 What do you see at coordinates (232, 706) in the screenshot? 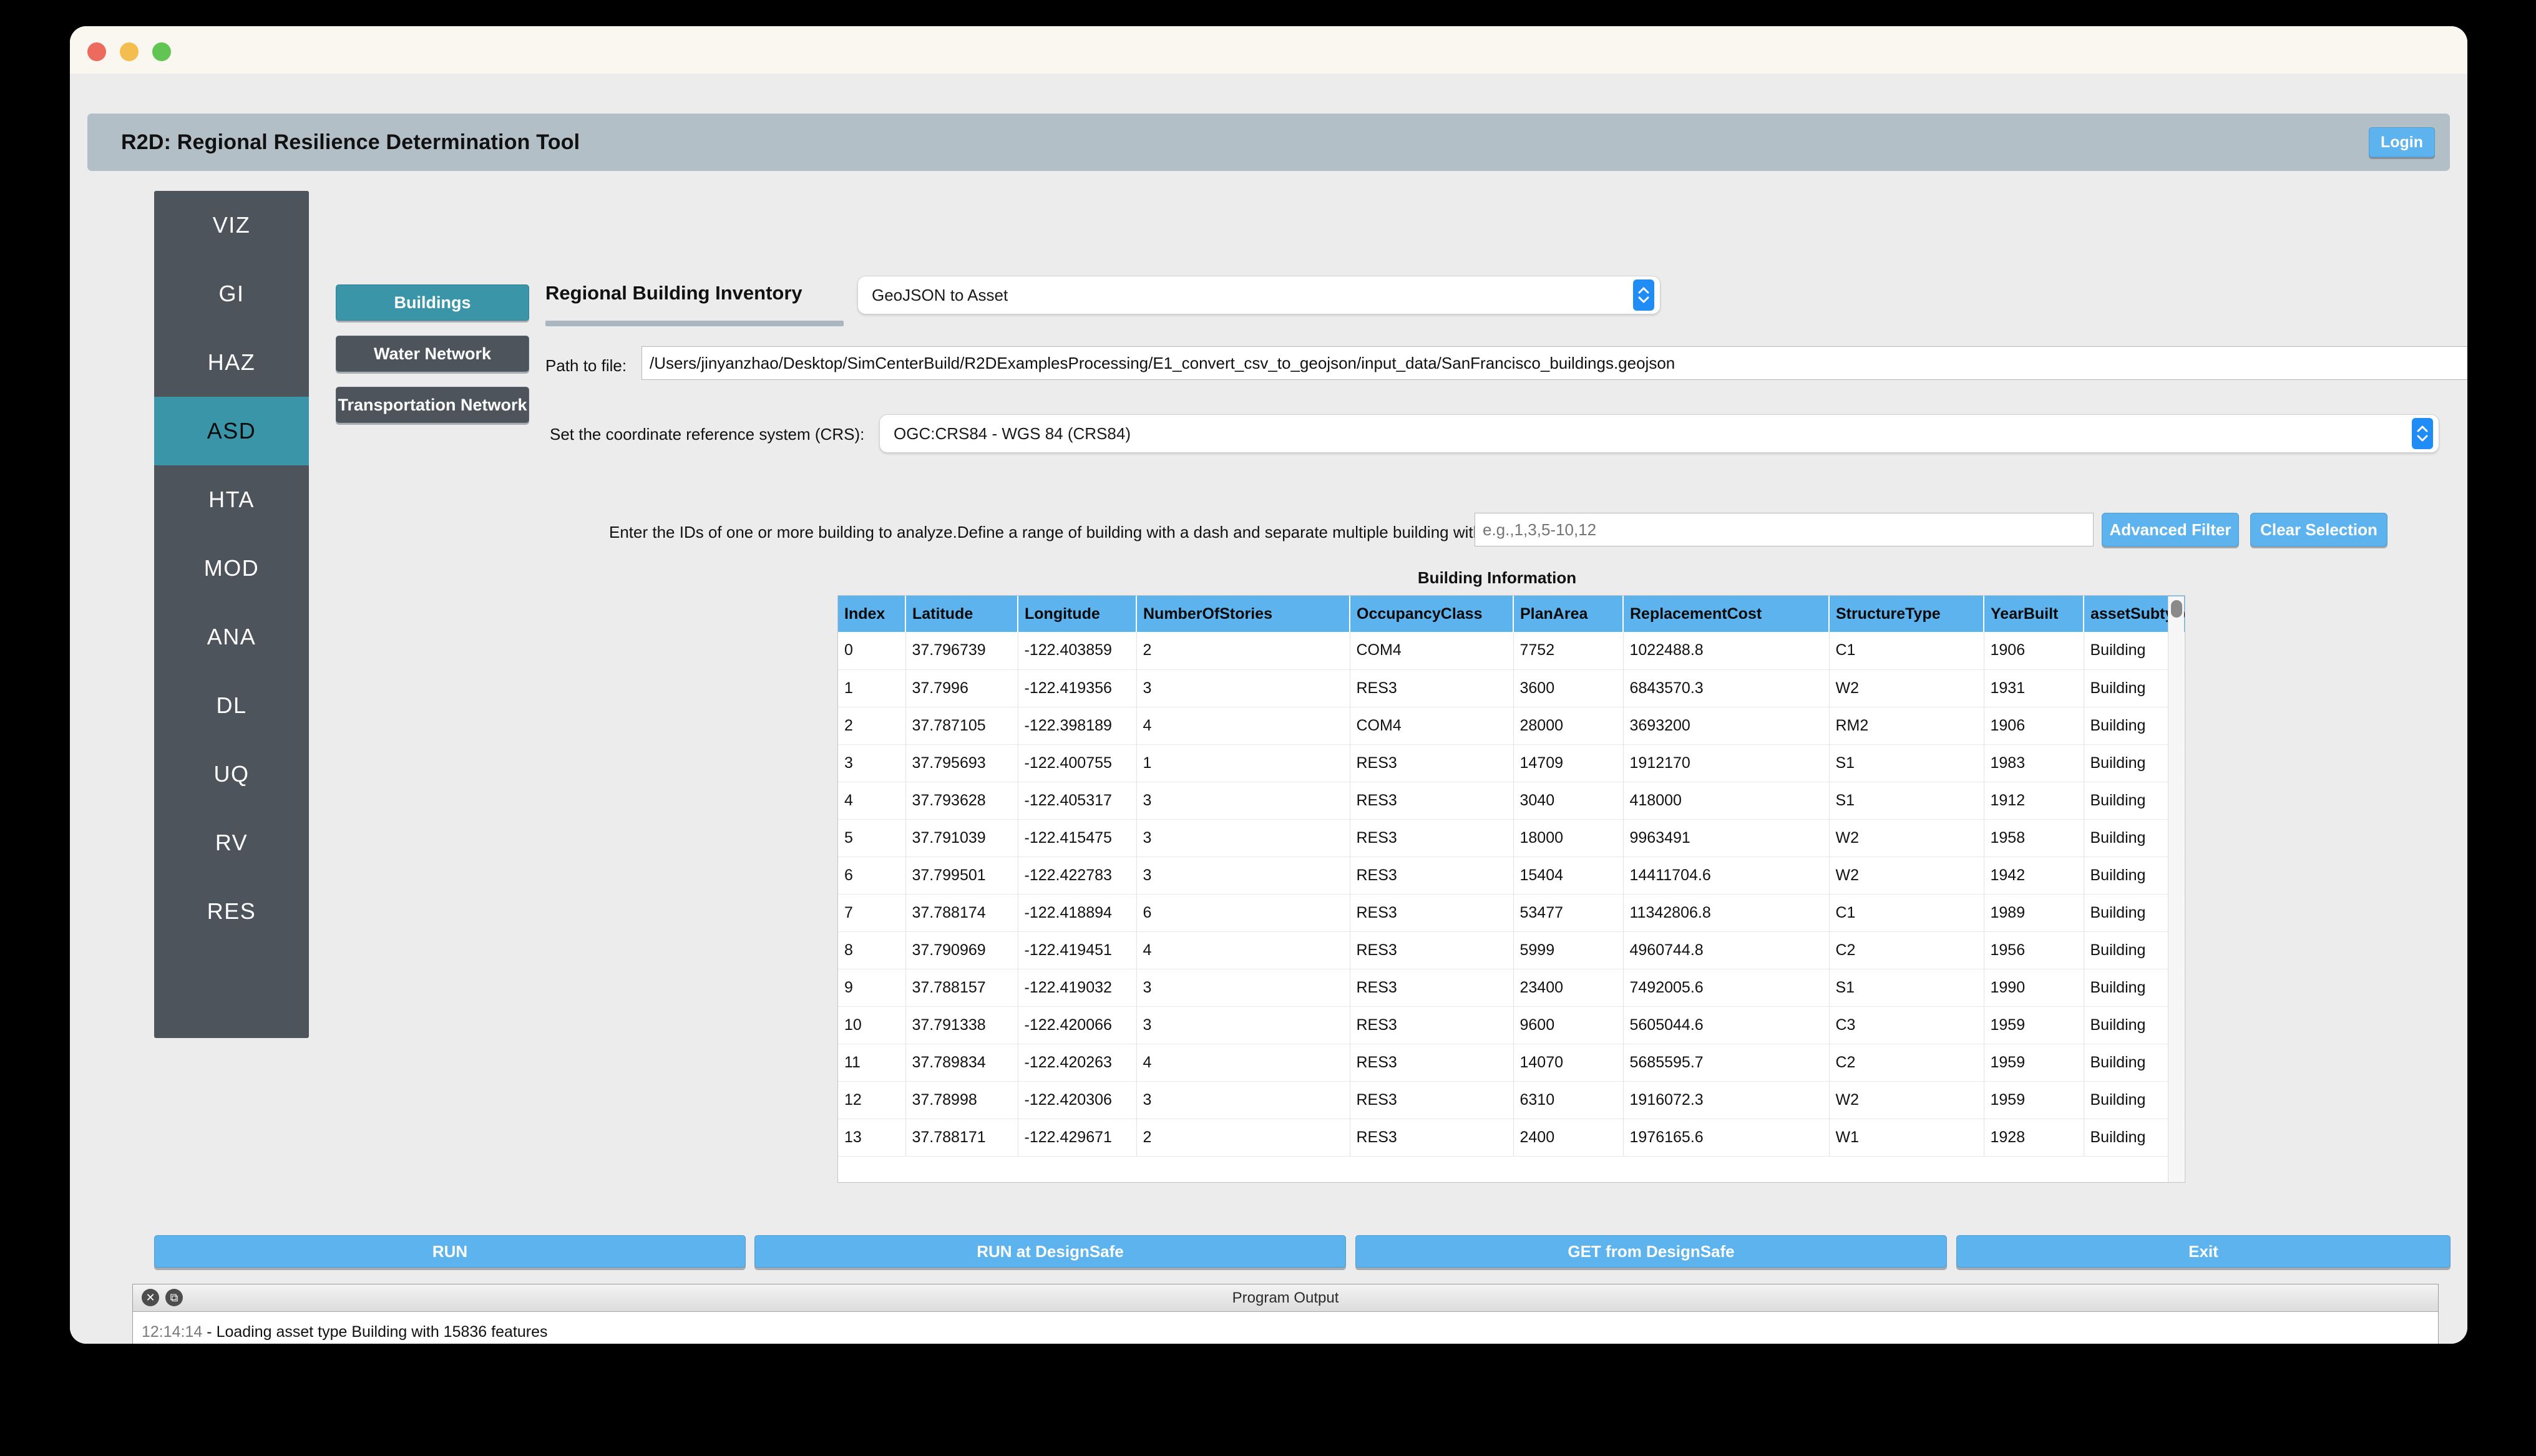
I see `sidebar-item-dl: DL` at bounding box center [232, 706].